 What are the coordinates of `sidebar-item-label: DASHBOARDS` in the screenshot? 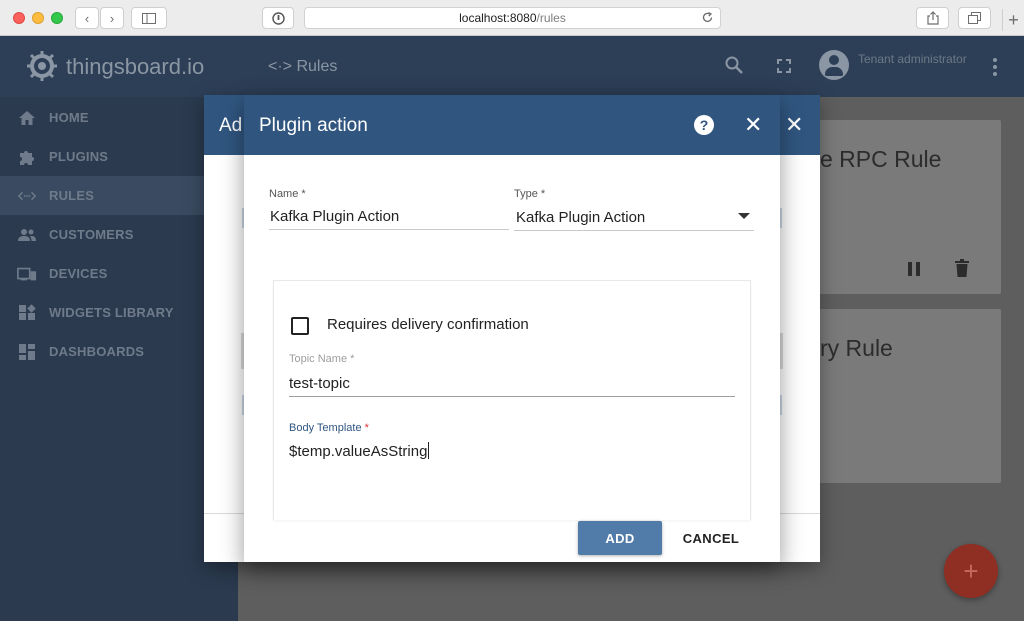 It's located at (97, 351).